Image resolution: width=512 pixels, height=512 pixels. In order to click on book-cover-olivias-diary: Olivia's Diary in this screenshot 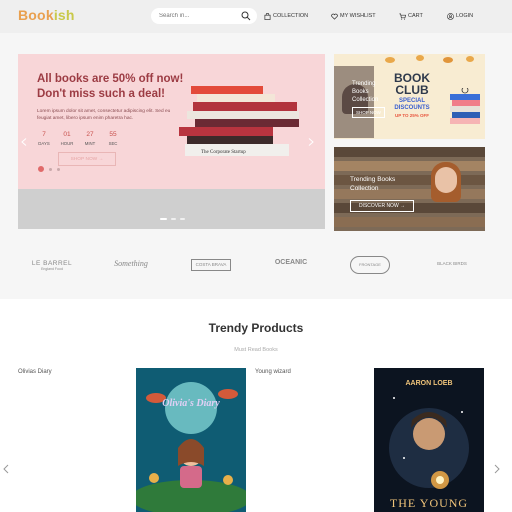, I will do `click(191, 440)`.